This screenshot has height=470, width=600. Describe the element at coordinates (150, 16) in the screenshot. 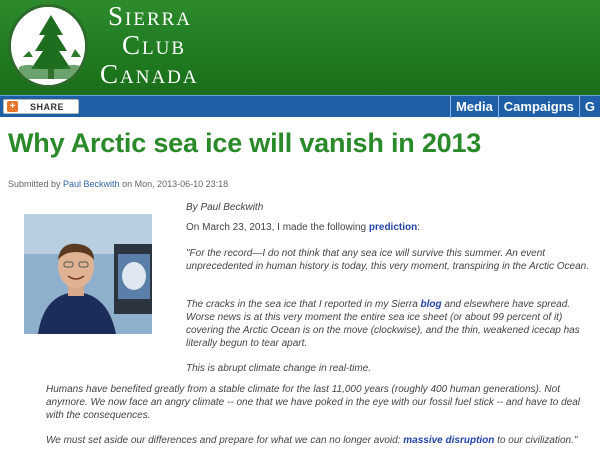

I see `brand-line-1: Sierra` at that location.